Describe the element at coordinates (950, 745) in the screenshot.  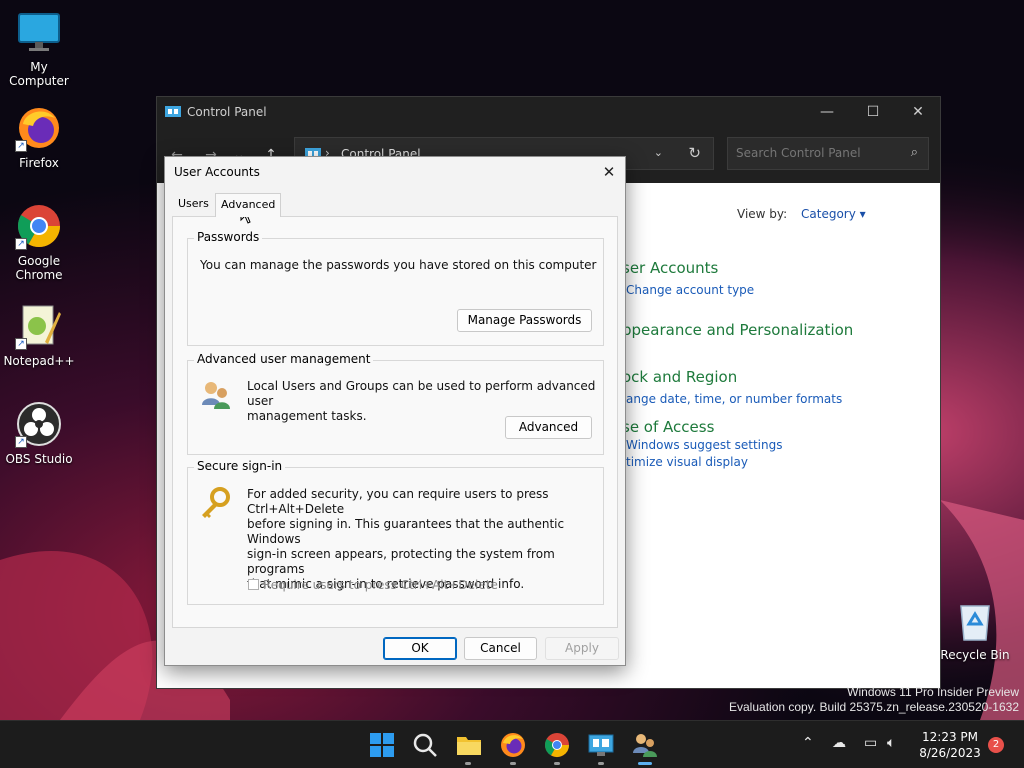
I see `clock: 12:23 PM 8/26/2023` at that location.